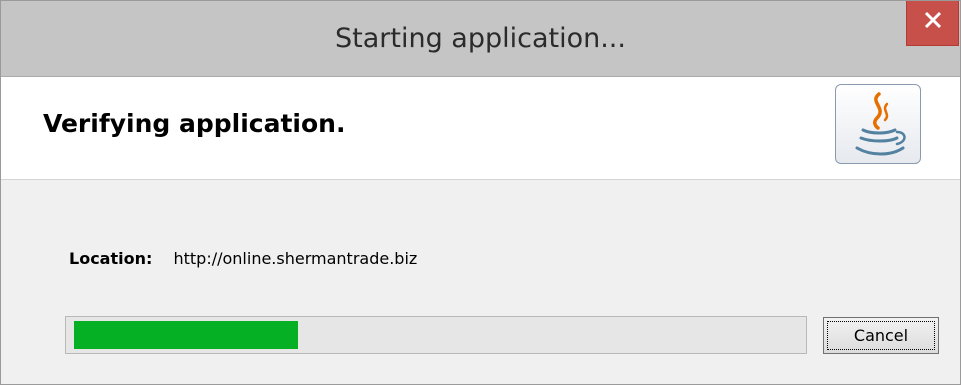 The width and height of the screenshot is (961, 385). Describe the element at coordinates (111, 258) in the screenshot. I see `location-label: Location:` at that location.